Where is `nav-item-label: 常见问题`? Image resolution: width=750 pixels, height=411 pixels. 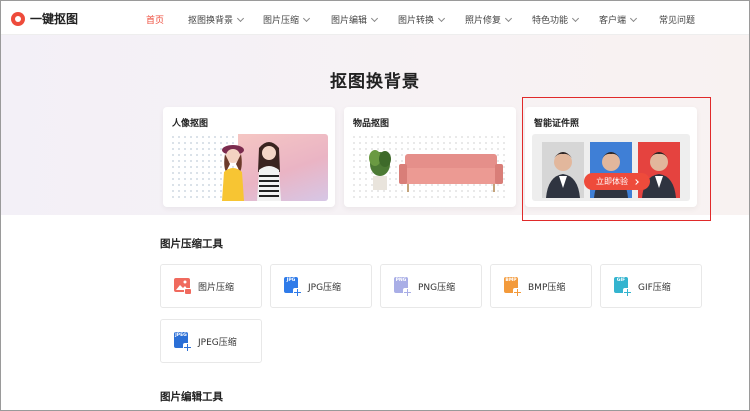
nav-item-label: 常见问题 is located at coordinates (677, 21).